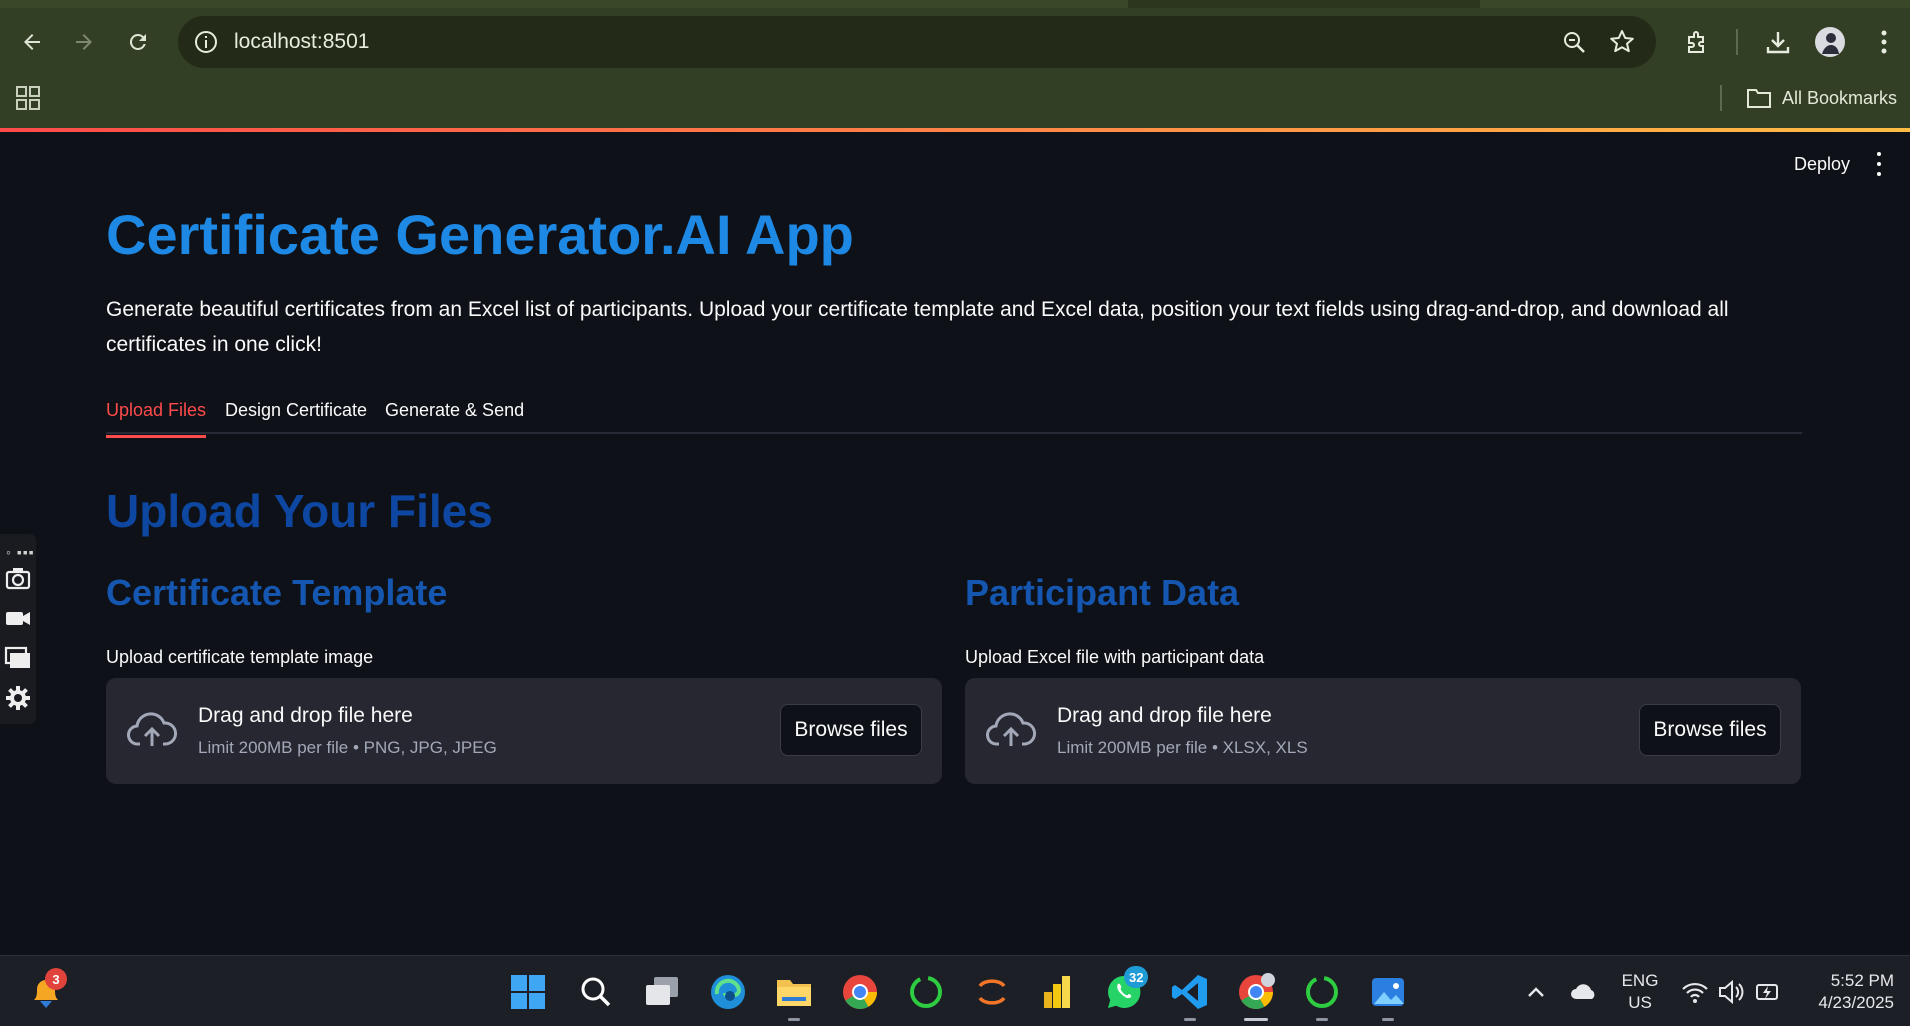  I want to click on template-upload-label: Upload certificate template image, so click(240, 657).